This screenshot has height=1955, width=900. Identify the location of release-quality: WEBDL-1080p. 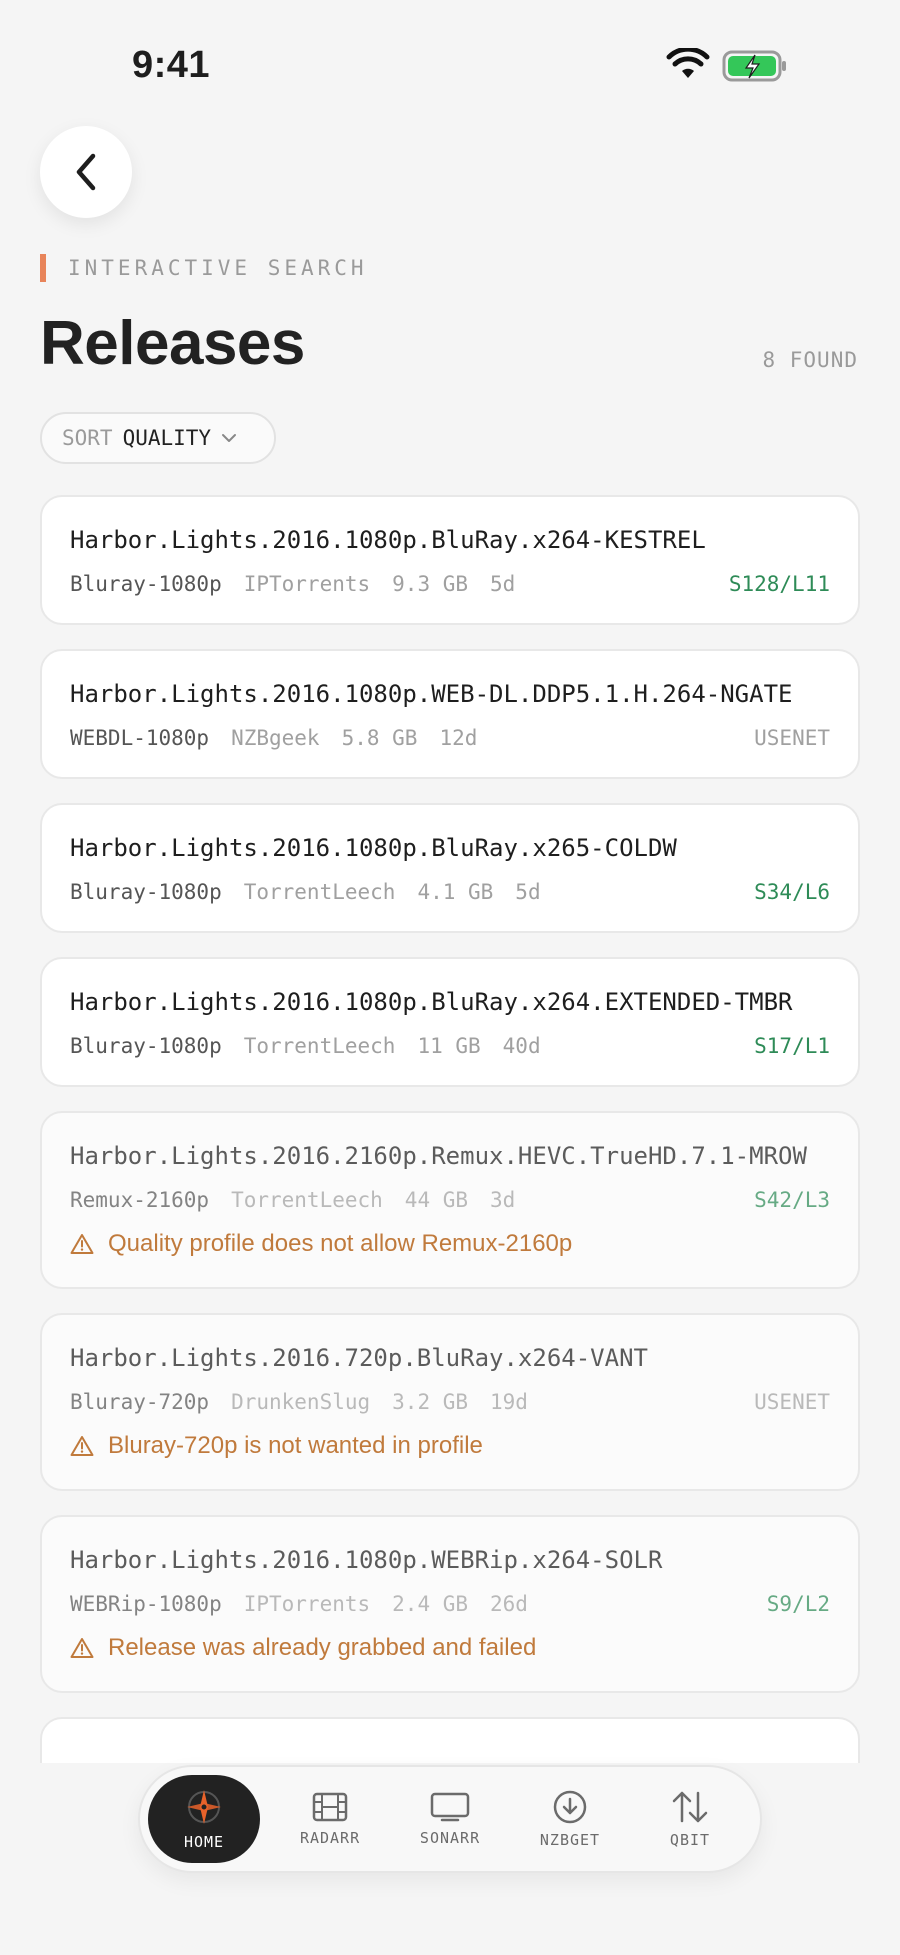
(140, 738).